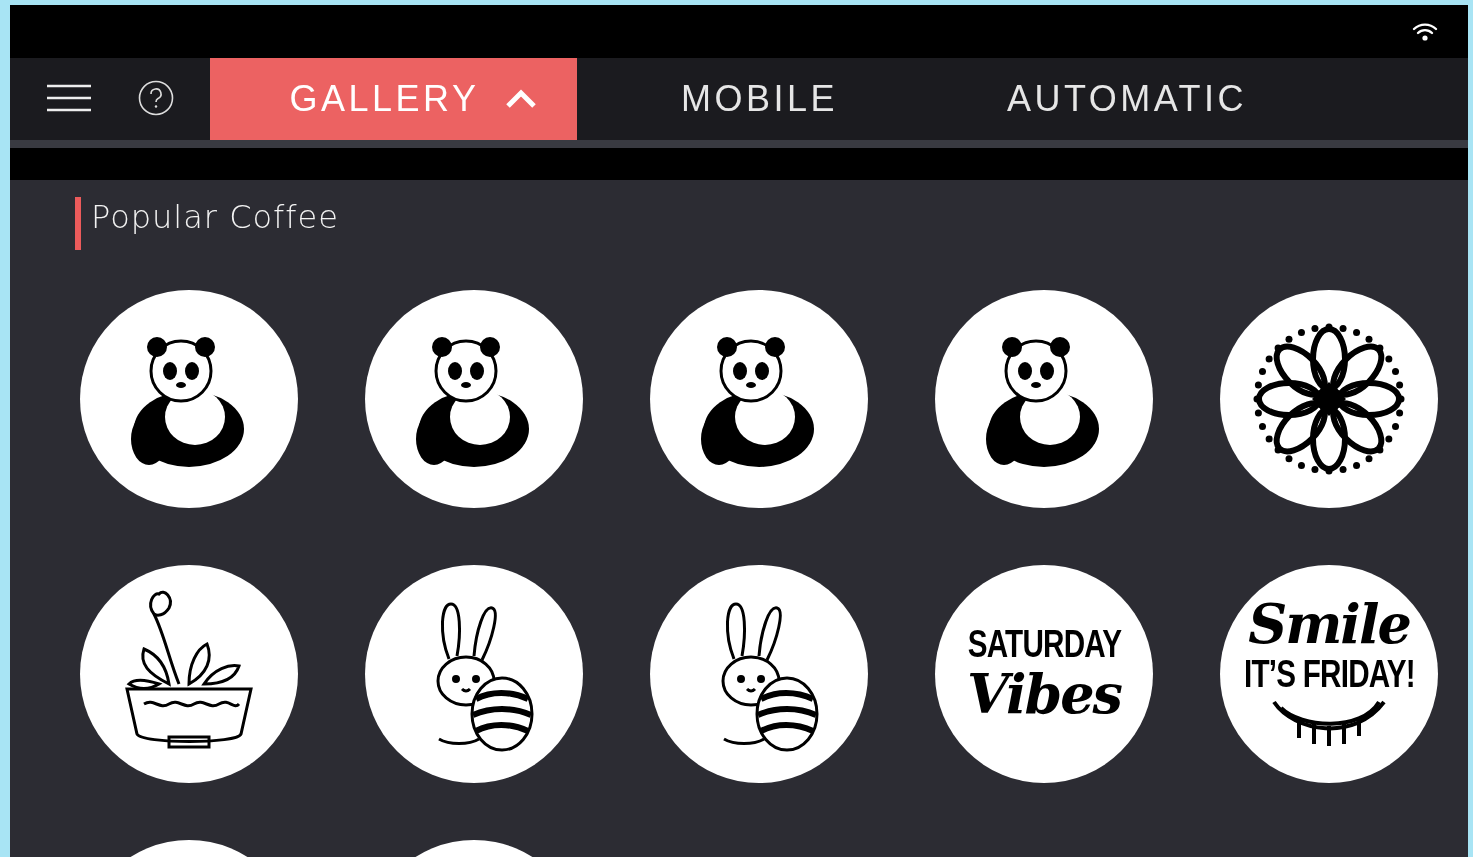  I want to click on section-title: Popular Coffee, so click(215, 217).